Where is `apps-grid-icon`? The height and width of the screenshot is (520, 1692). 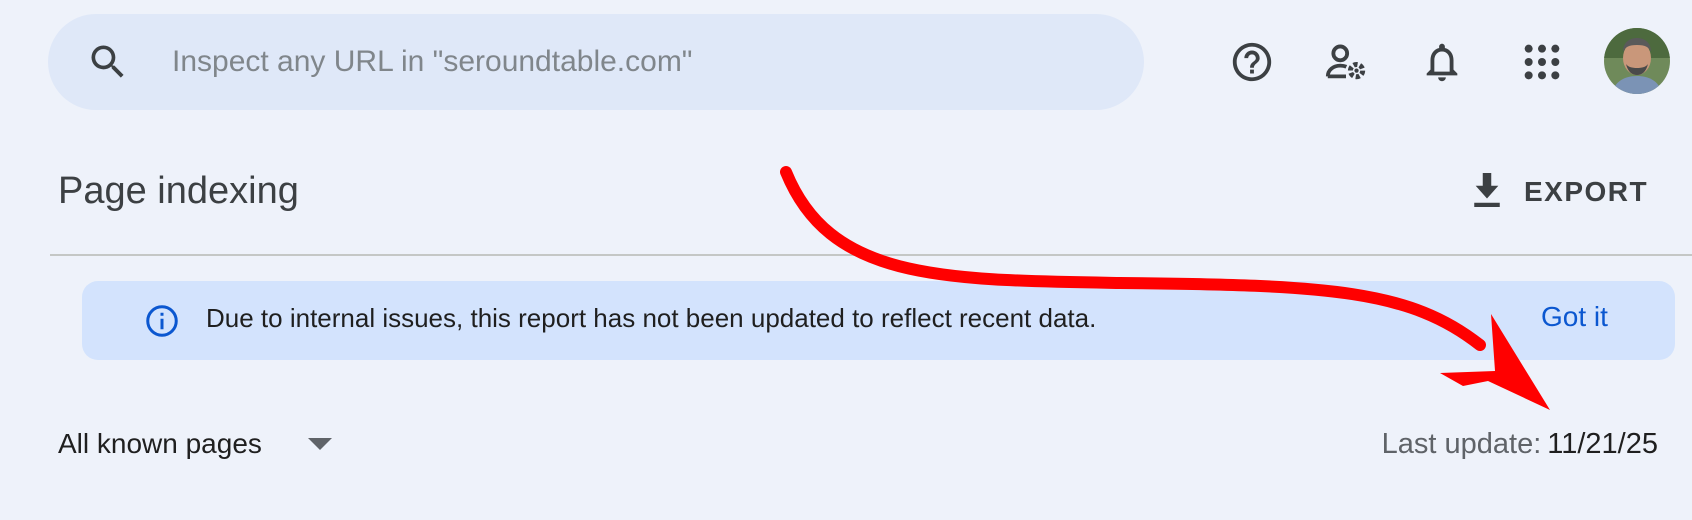
apps-grid-icon is located at coordinates (1542, 62).